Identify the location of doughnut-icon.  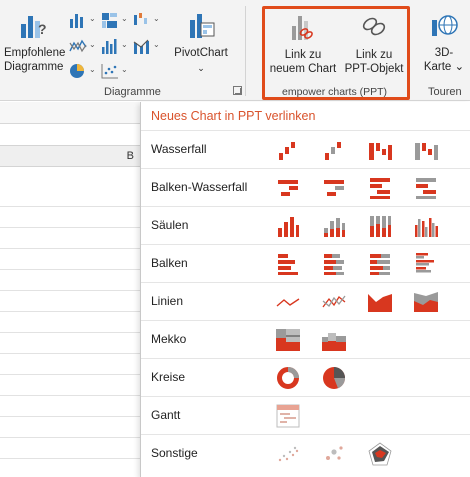
(288, 378).